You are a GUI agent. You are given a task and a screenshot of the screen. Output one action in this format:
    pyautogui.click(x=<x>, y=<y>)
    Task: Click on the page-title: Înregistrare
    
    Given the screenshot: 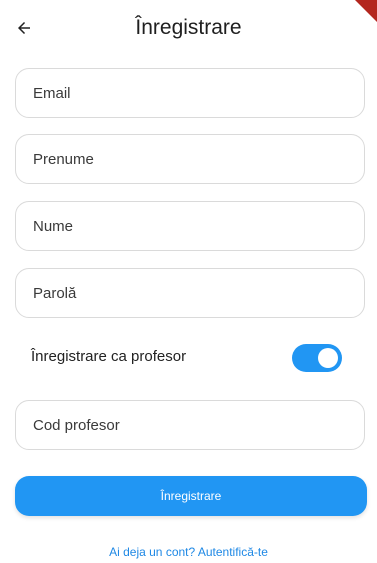 What is the action you would take?
    pyautogui.click(x=188, y=27)
    